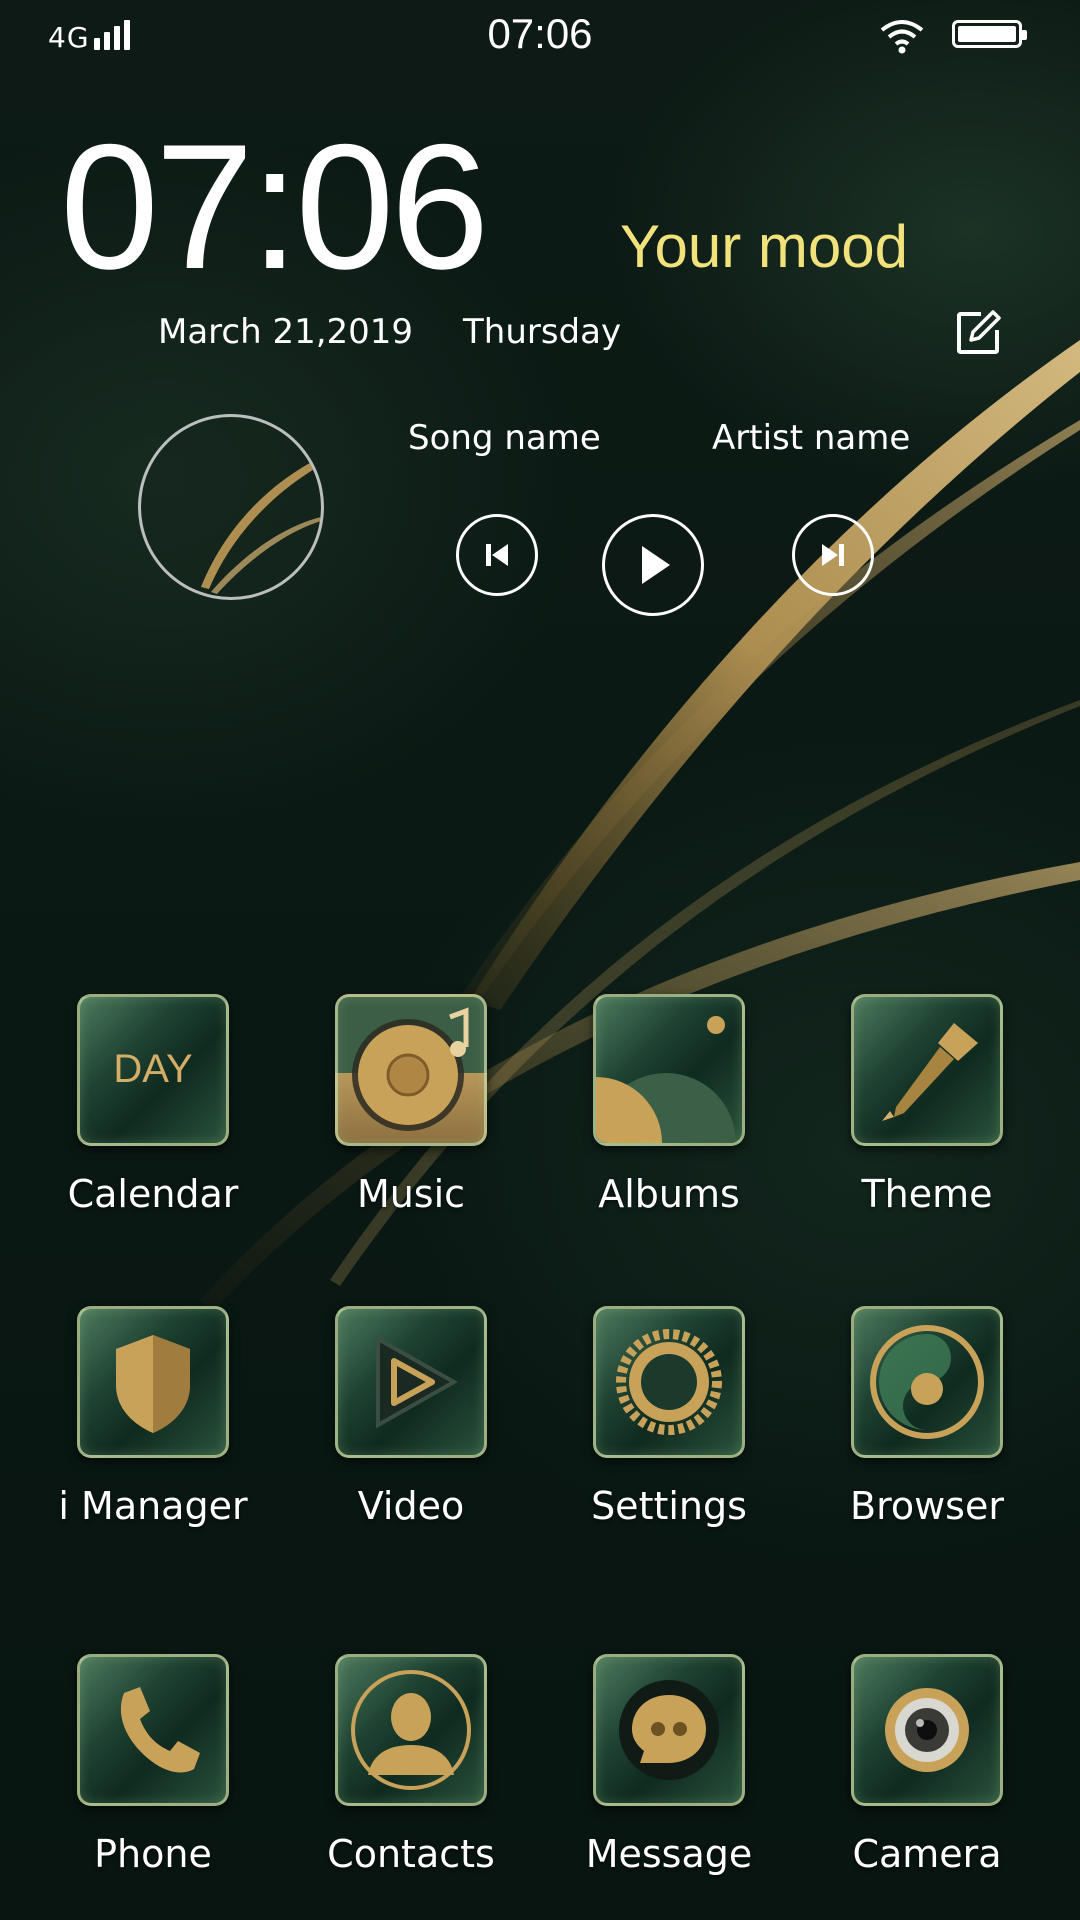 The image size is (1080, 1920). What do you see at coordinates (153, 1194) in the screenshot?
I see `app-label: Calendar` at bounding box center [153, 1194].